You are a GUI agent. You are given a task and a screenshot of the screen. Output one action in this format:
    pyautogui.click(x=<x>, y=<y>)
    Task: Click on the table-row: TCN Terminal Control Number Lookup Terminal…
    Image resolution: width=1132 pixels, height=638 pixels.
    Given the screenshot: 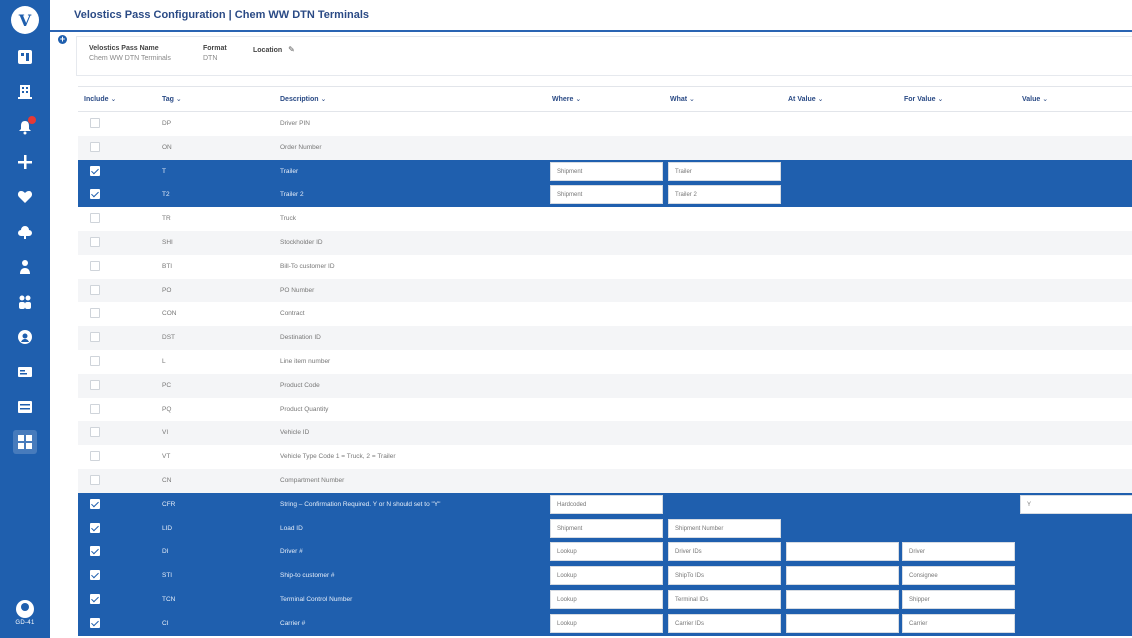 What is the action you would take?
    pyautogui.click(x=605, y=599)
    